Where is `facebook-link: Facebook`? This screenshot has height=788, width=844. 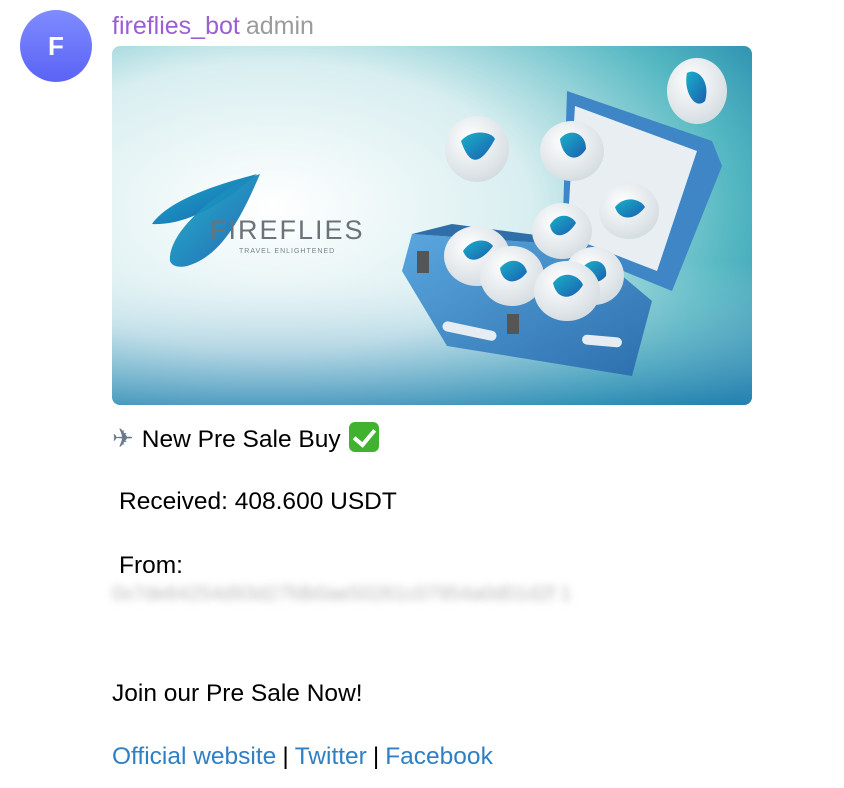
facebook-link: Facebook is located at coordinates (439, 756).